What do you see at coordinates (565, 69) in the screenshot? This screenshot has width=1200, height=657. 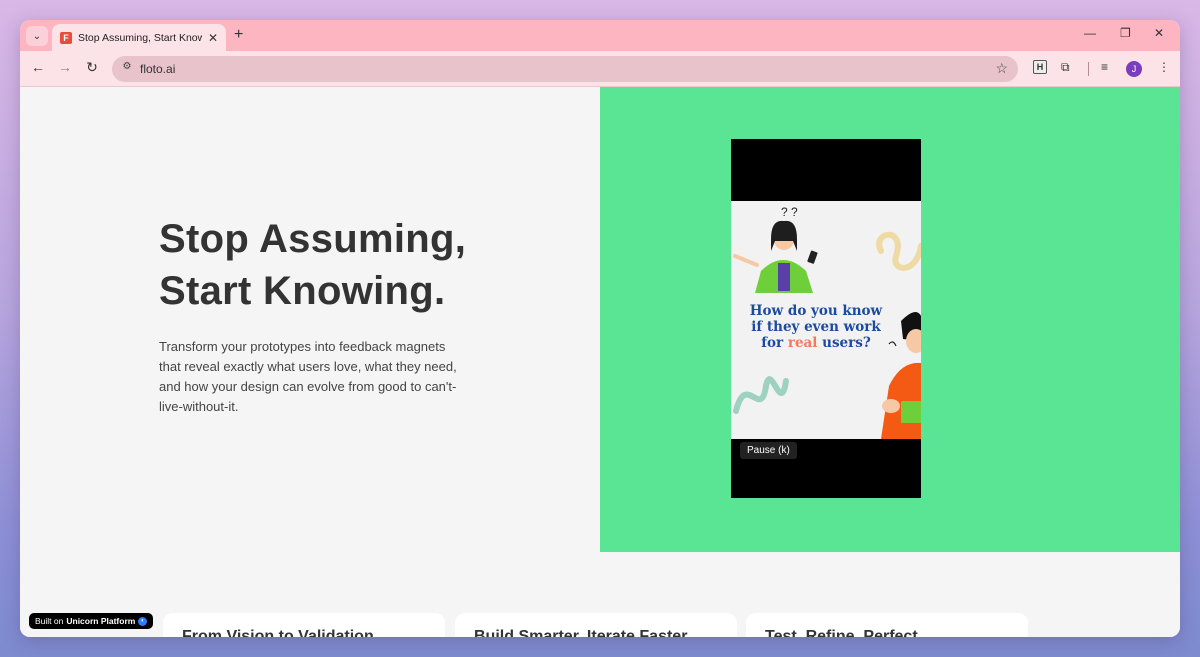 I see `address-bar: ⚙ floto.ai ☆` at bounding box center [565, 69].